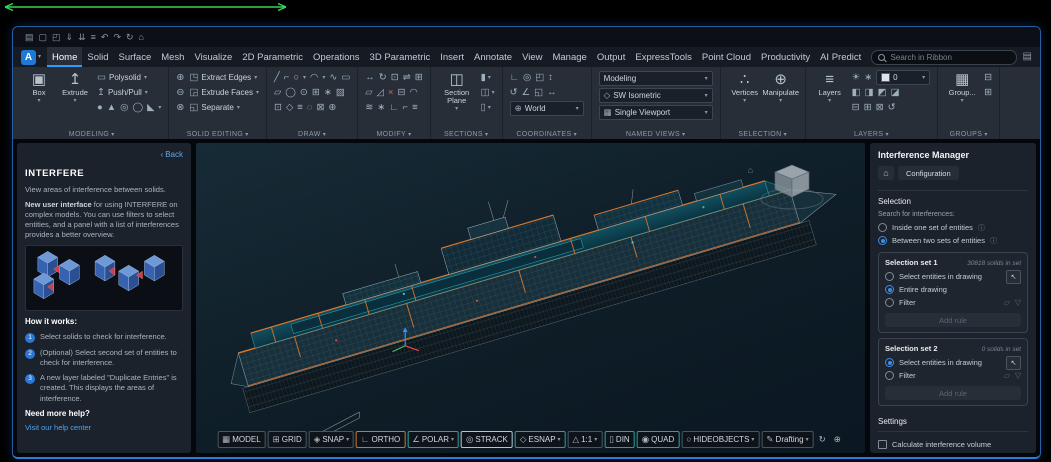 The image size is (1051, 462). Describe the element at coordinates (29, 37) in the screenshot. I see `app-grid-icon: ▤` at that location.